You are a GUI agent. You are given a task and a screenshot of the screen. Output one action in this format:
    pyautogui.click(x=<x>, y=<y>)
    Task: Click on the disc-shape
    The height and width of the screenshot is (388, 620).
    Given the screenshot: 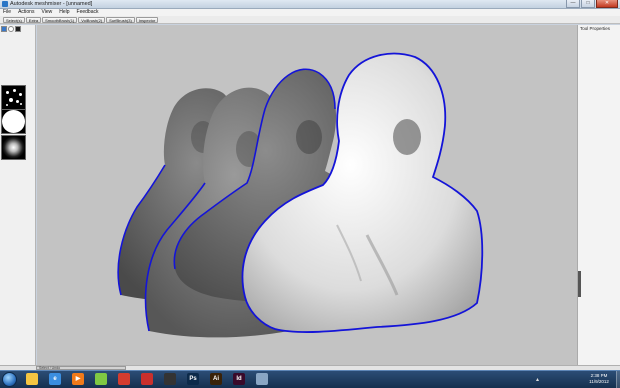 What is the action you would take?
    pyautogui.click(x=13, y=121)
    